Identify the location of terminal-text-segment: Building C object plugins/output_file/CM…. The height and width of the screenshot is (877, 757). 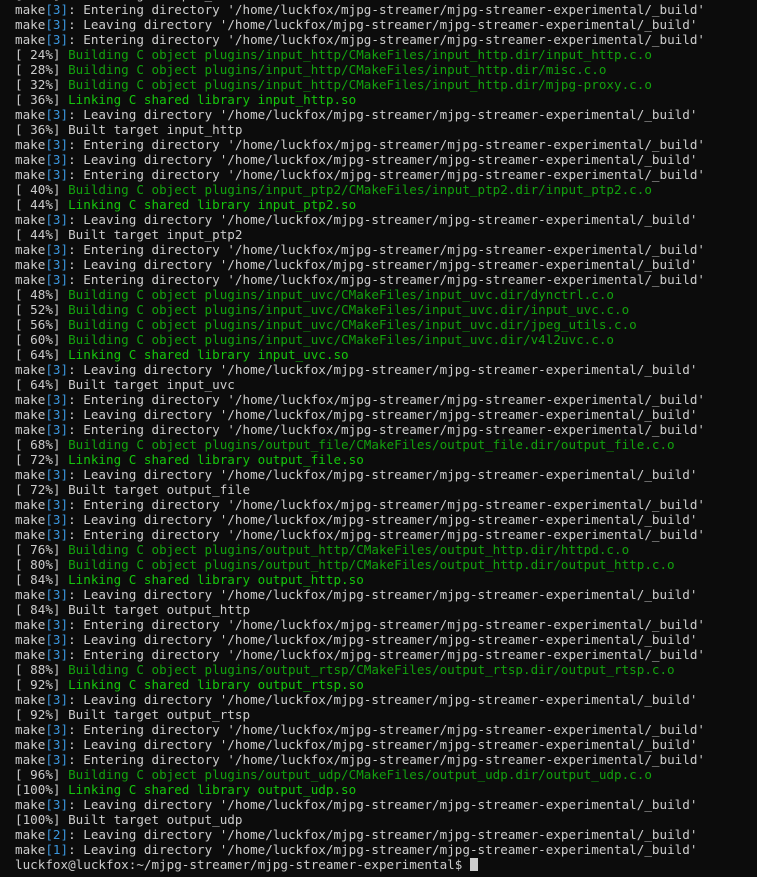
(371, 444).